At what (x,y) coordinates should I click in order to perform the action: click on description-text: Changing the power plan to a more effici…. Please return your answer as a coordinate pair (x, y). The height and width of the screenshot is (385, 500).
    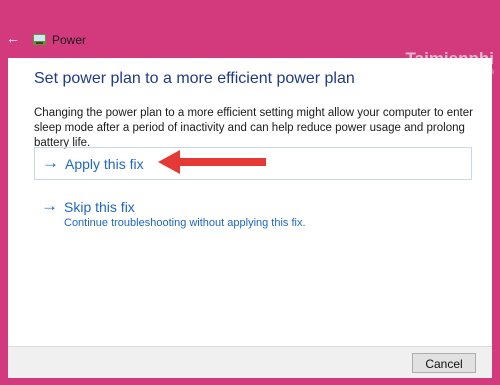
    Looking at the image, I should click on (253, 128).